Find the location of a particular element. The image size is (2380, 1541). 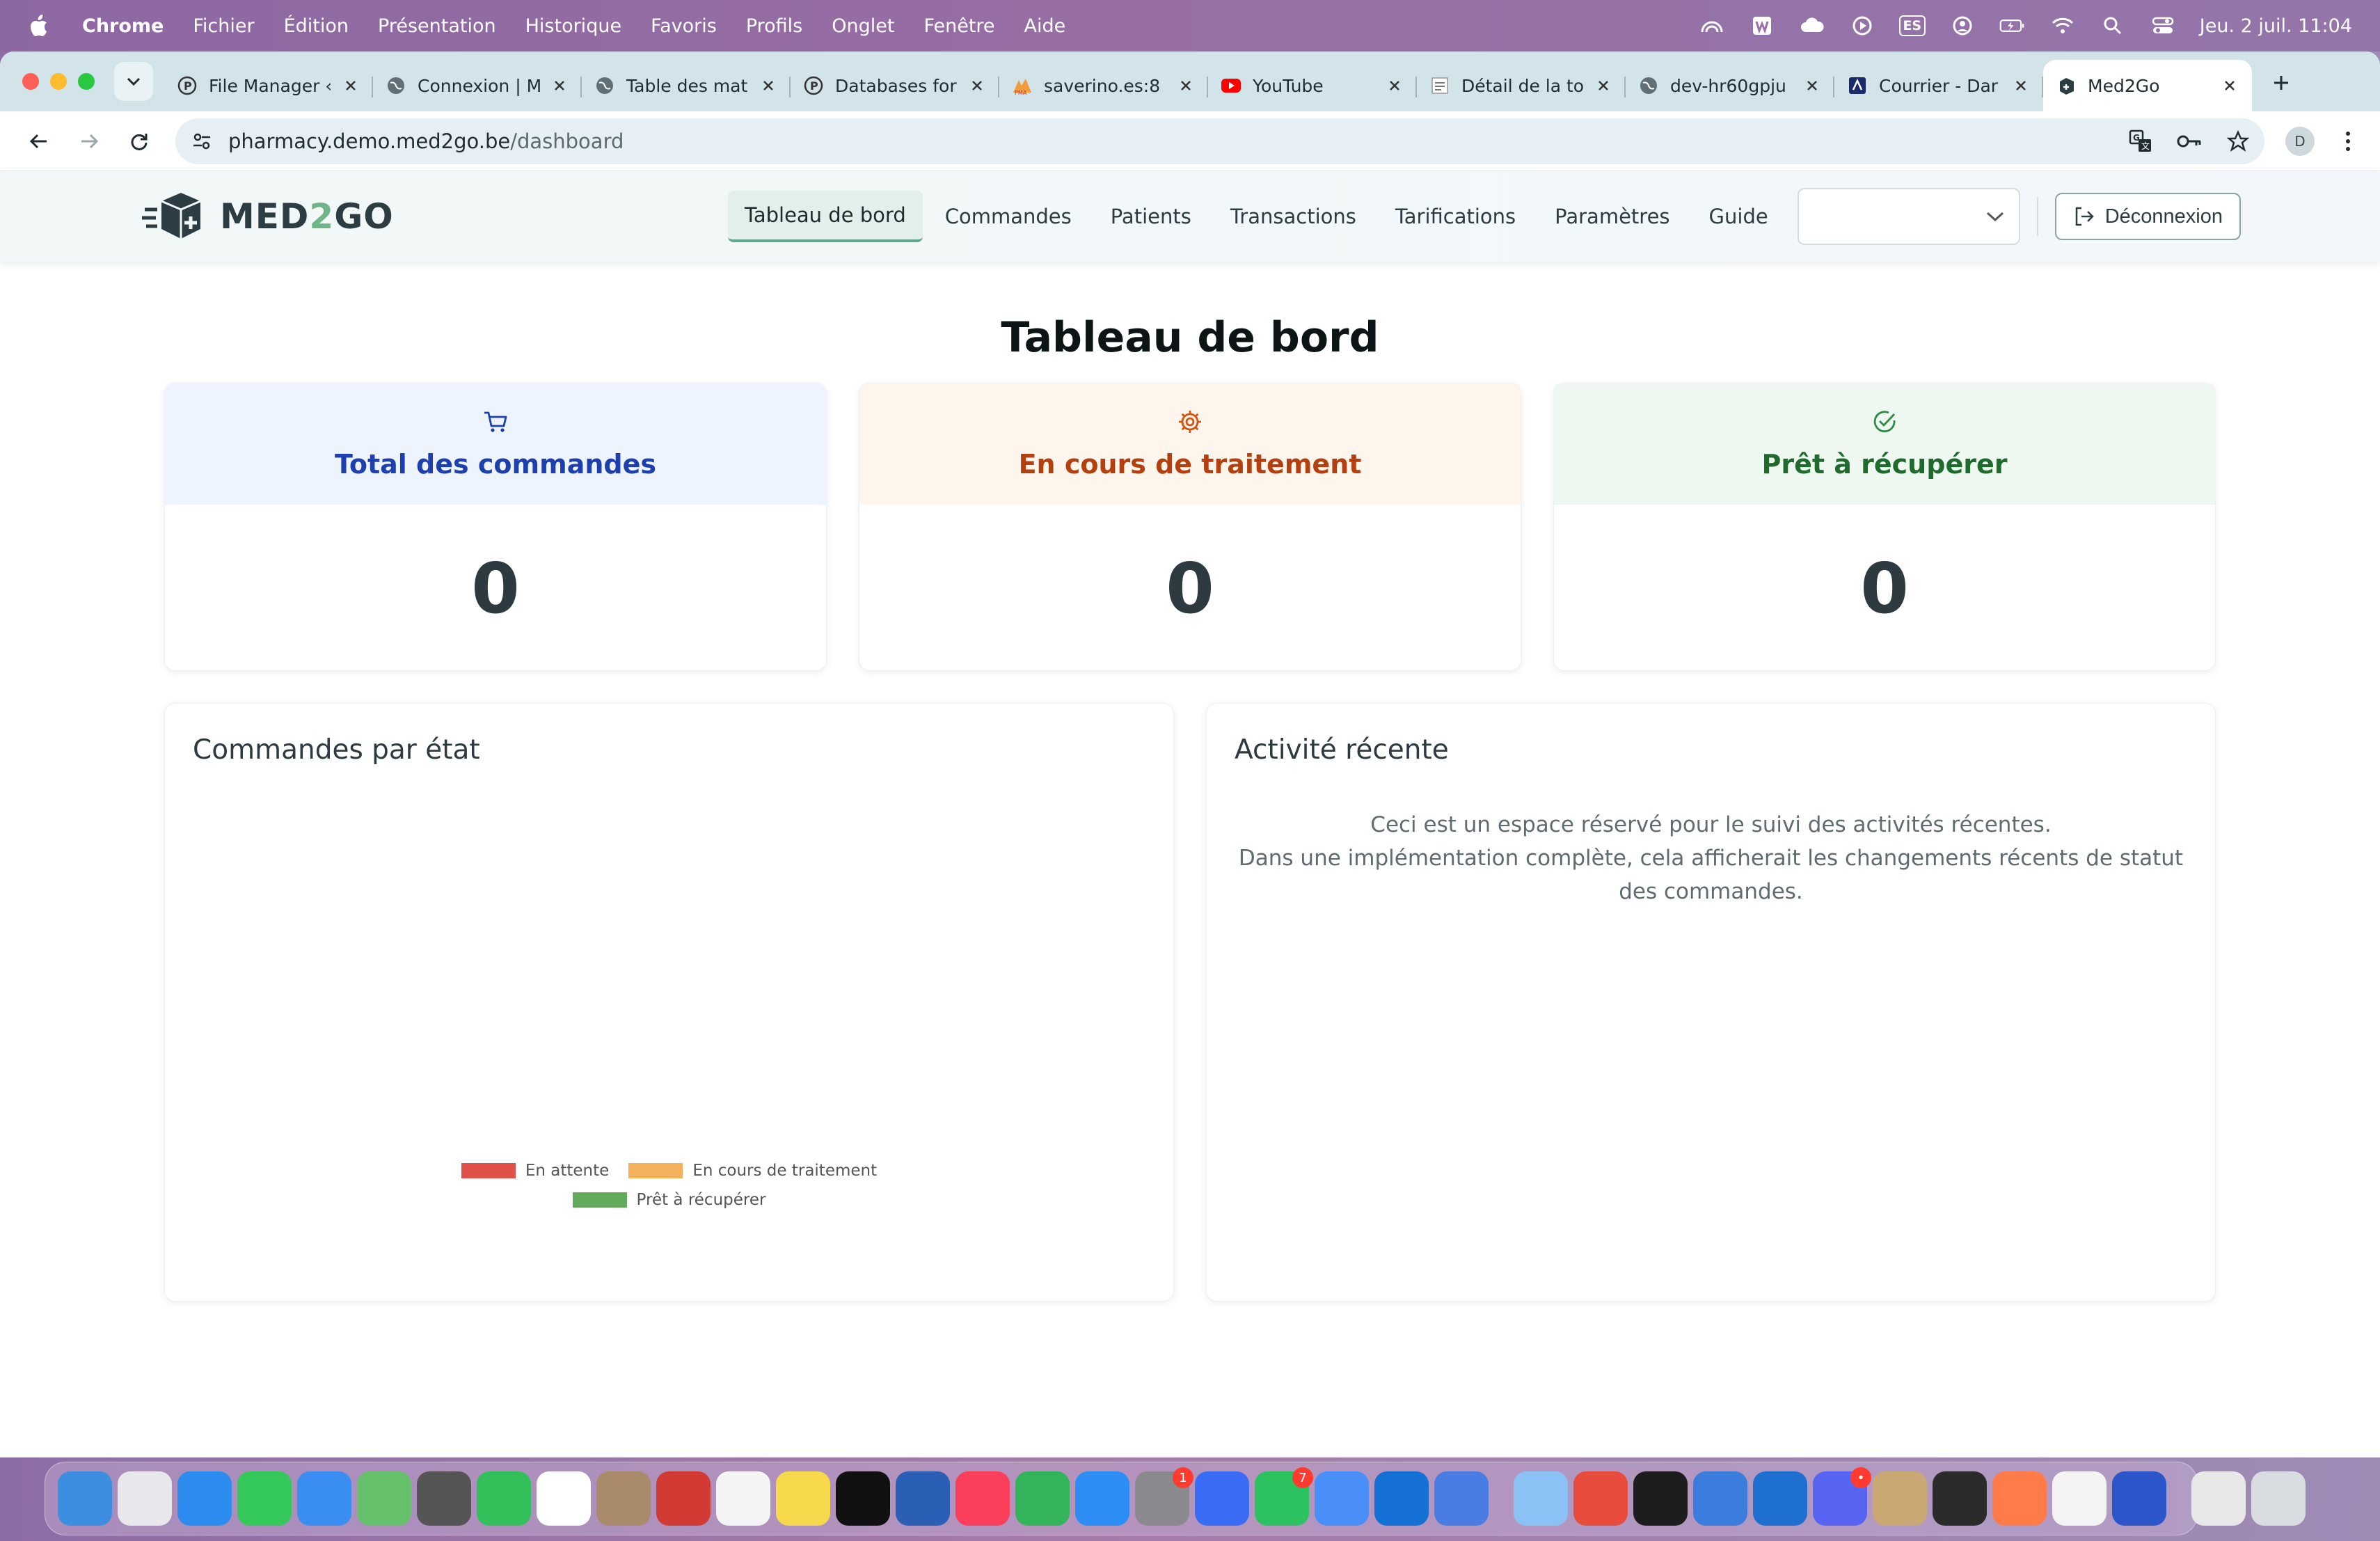

dock-messenger-icon is located at coordinates (1222, 1498).